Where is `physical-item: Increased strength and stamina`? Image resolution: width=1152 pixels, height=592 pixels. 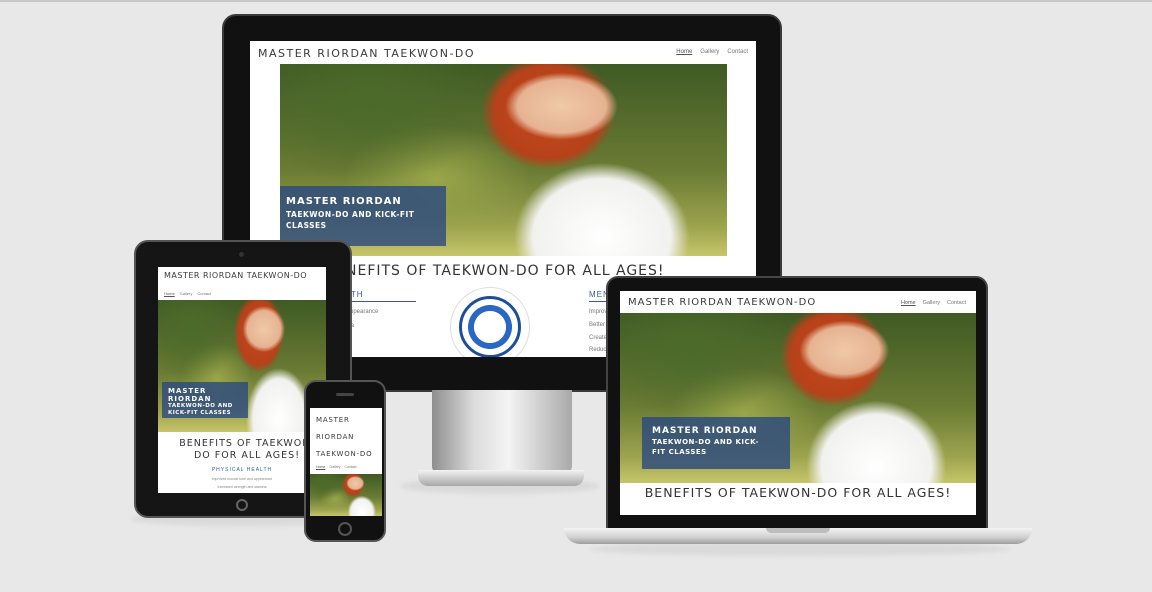
physical-item: Increased strength and stamina is located at coordinates (242, 487).